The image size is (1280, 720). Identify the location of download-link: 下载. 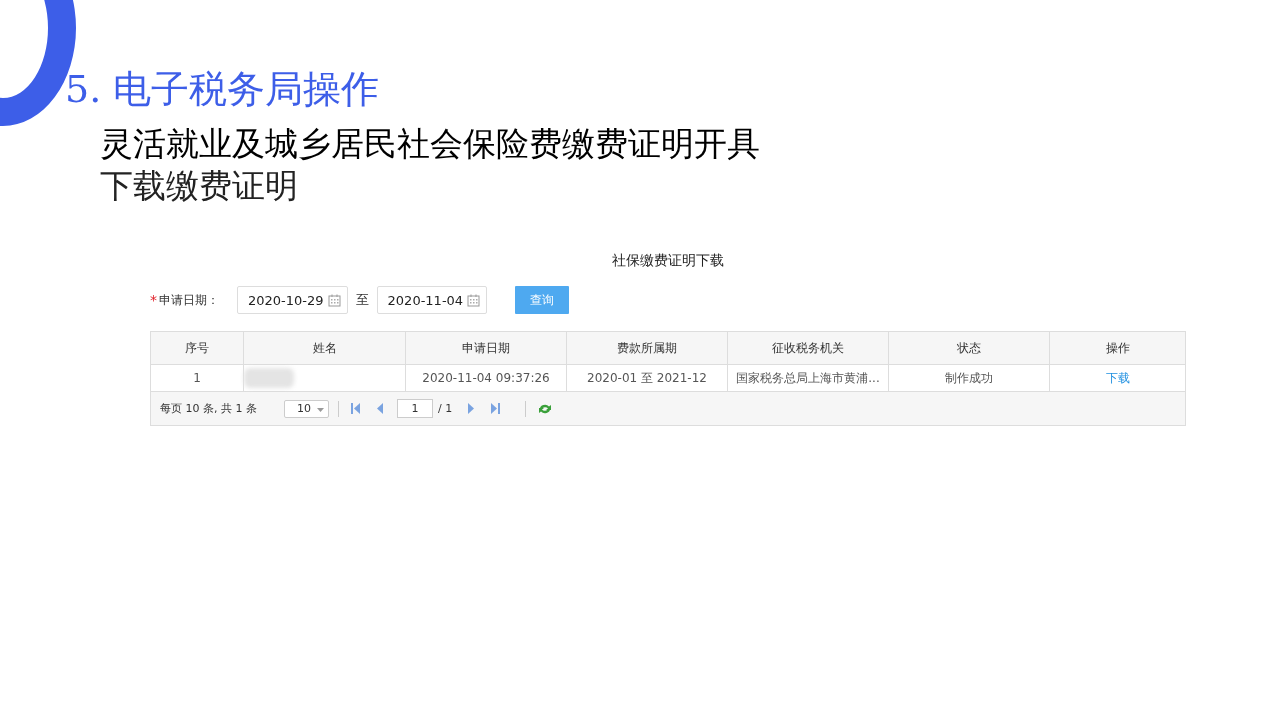
(1117, 378).